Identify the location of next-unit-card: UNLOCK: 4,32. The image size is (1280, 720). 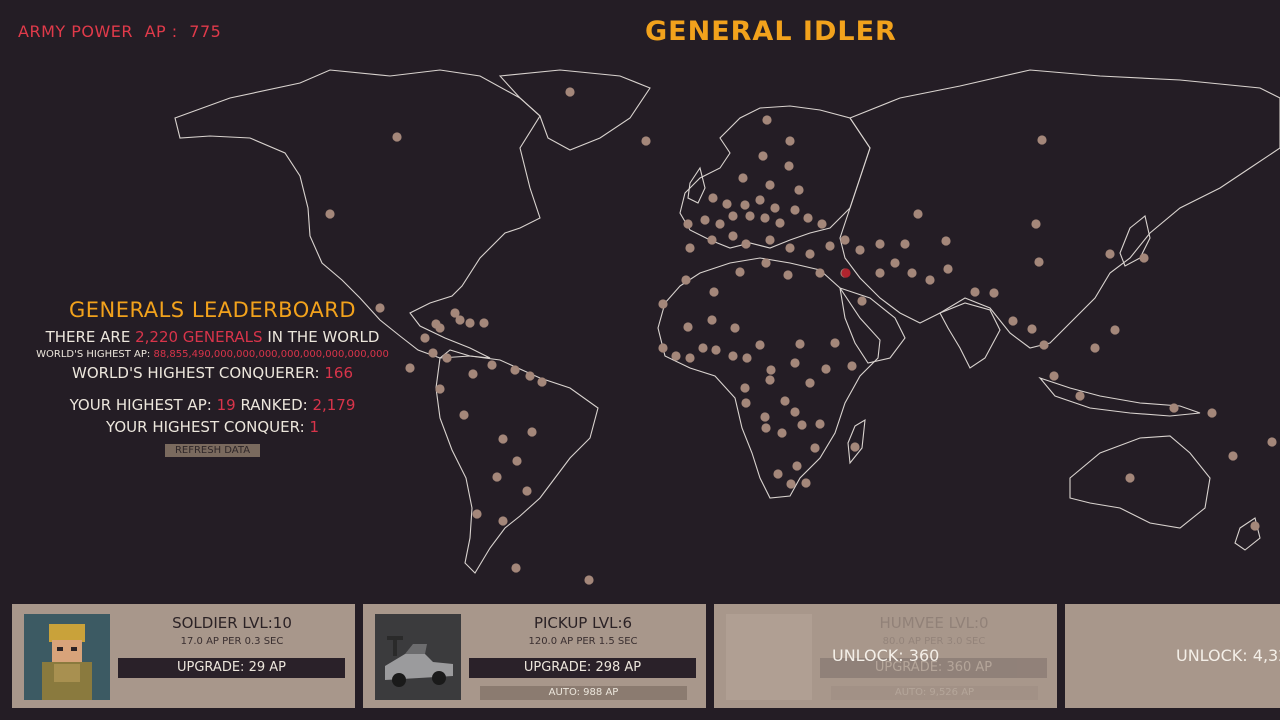
(1172, 656).